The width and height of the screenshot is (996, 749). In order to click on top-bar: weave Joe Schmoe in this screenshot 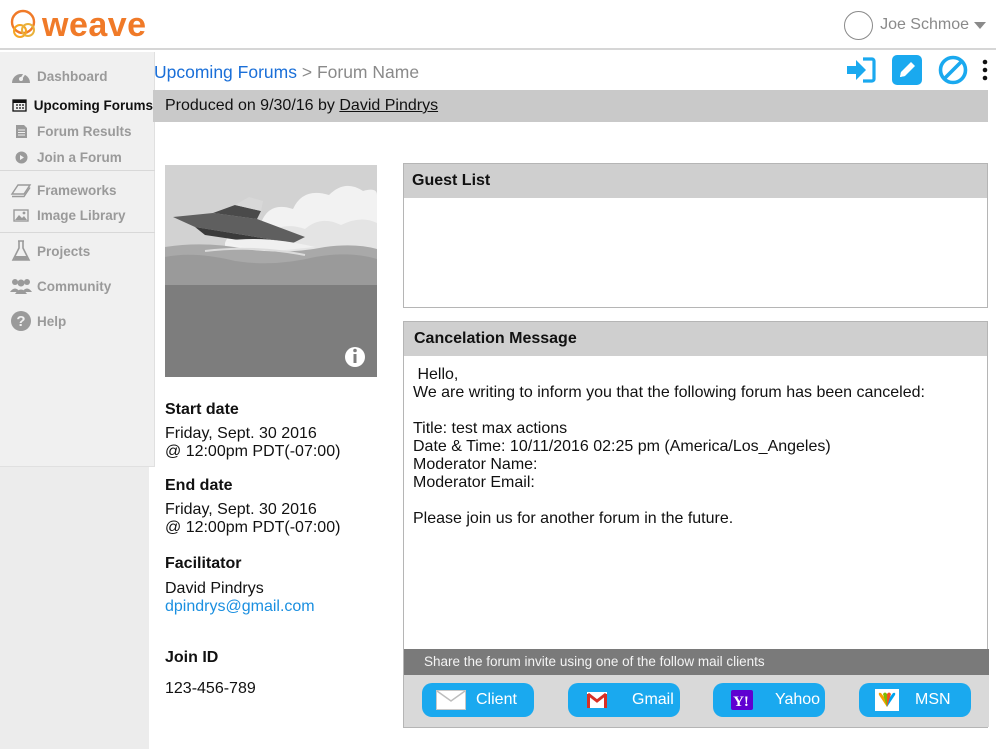, I will do `click(498, 25)`.